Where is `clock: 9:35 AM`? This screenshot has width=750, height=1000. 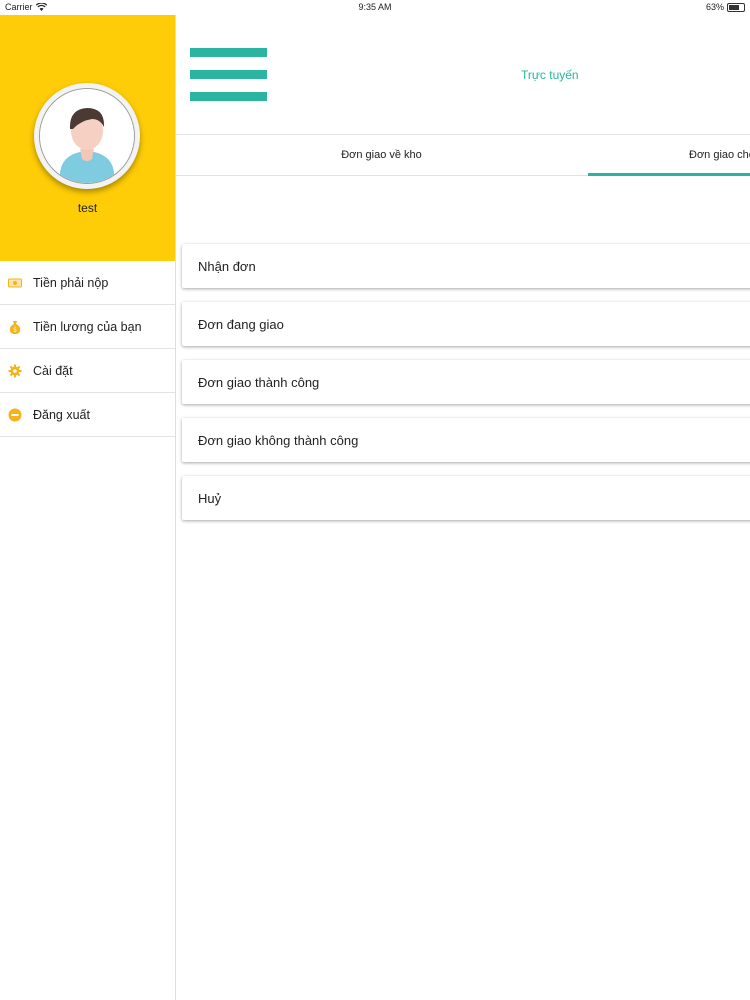 clock: 9:35 AM is located at coordinates (375, 7).